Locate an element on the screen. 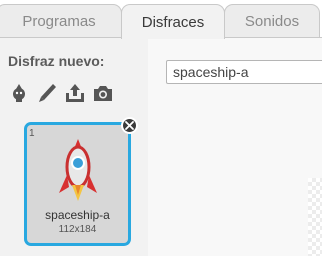  camera-icon is located at coordinates (103, 93).